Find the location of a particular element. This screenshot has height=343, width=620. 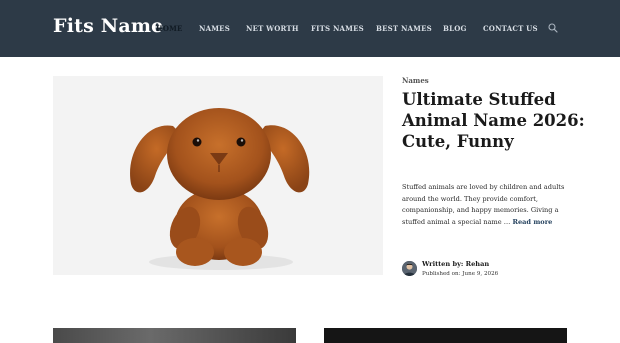

author-avatar is located at coordinates (409, 268).